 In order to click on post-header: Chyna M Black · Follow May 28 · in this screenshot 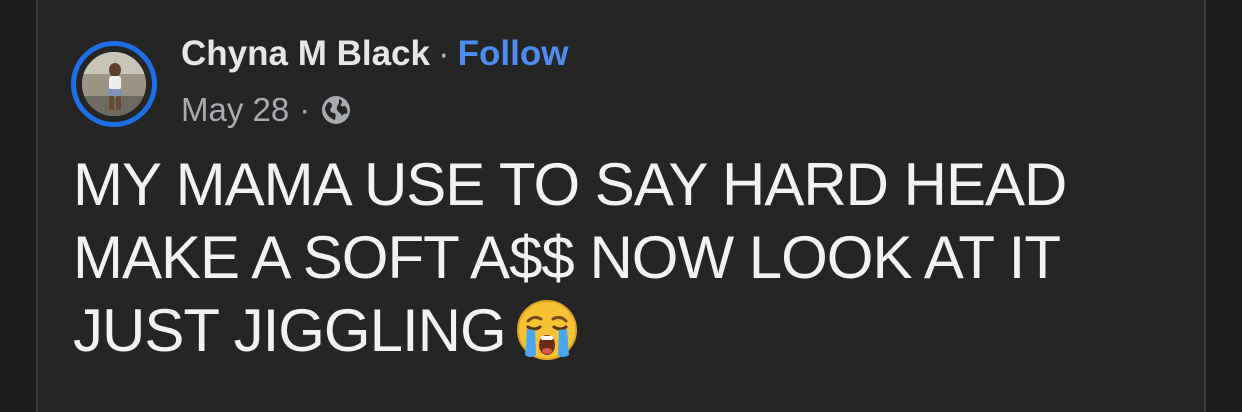, I will do `click(374, 81)`.